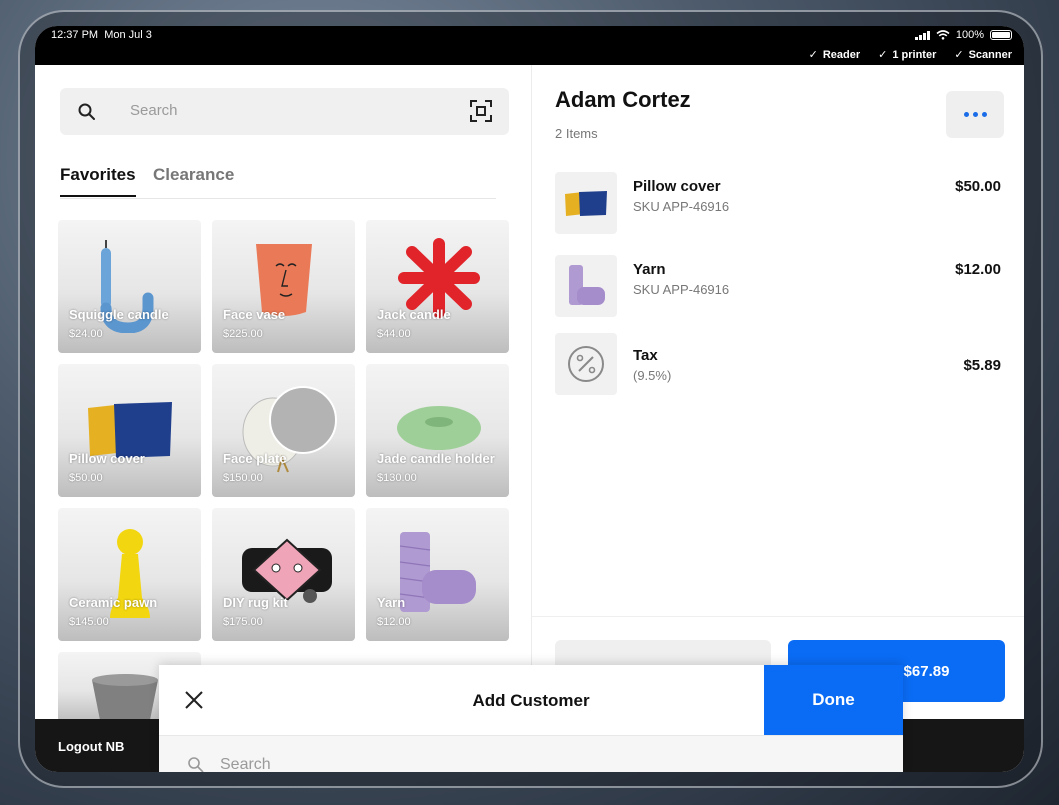  What do you see at coordinates (623, 100) in the screenshot?
I see `customer-name: Adam Cortez` at bounding box center [623, 100].